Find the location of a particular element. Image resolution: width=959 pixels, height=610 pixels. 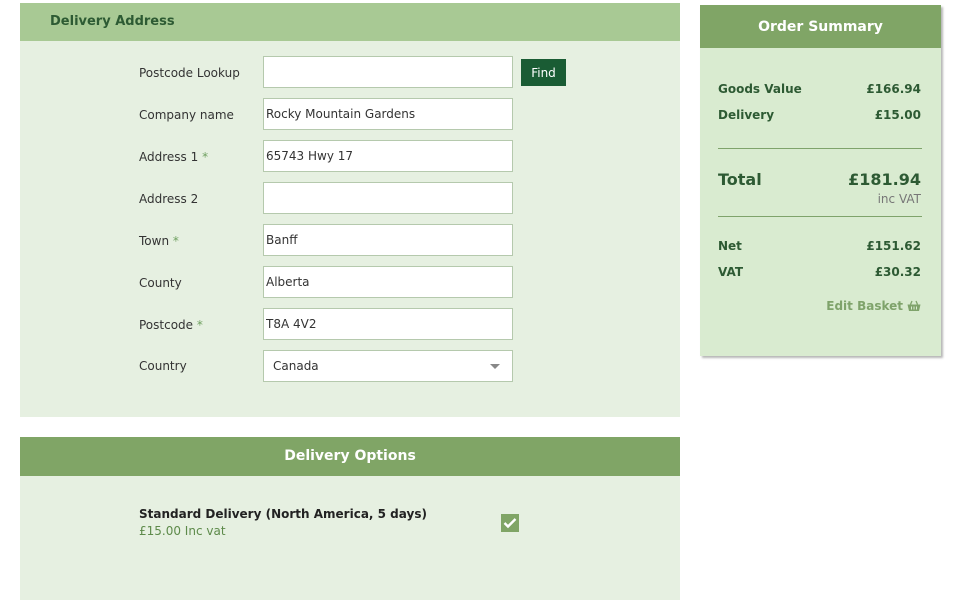

town-label: Town * is located at coordinates (159, 241).